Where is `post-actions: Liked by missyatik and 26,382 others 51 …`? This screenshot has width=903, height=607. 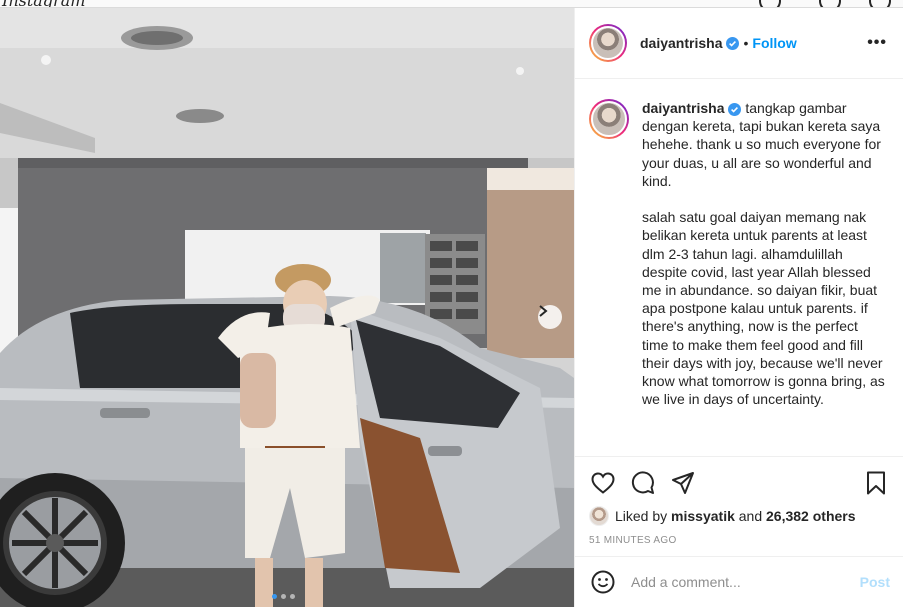
post-actions: Liked by missyatik and 26,382 others 51 … is located at coordinates (739, 501).